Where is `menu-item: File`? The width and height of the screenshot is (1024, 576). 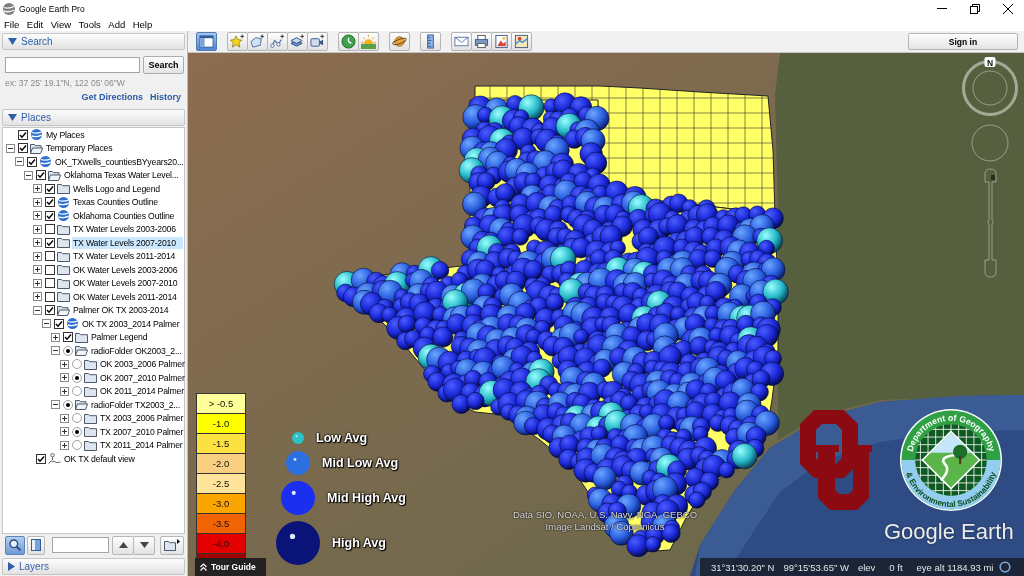
menu-item: File is located at coordinates (12, 24).